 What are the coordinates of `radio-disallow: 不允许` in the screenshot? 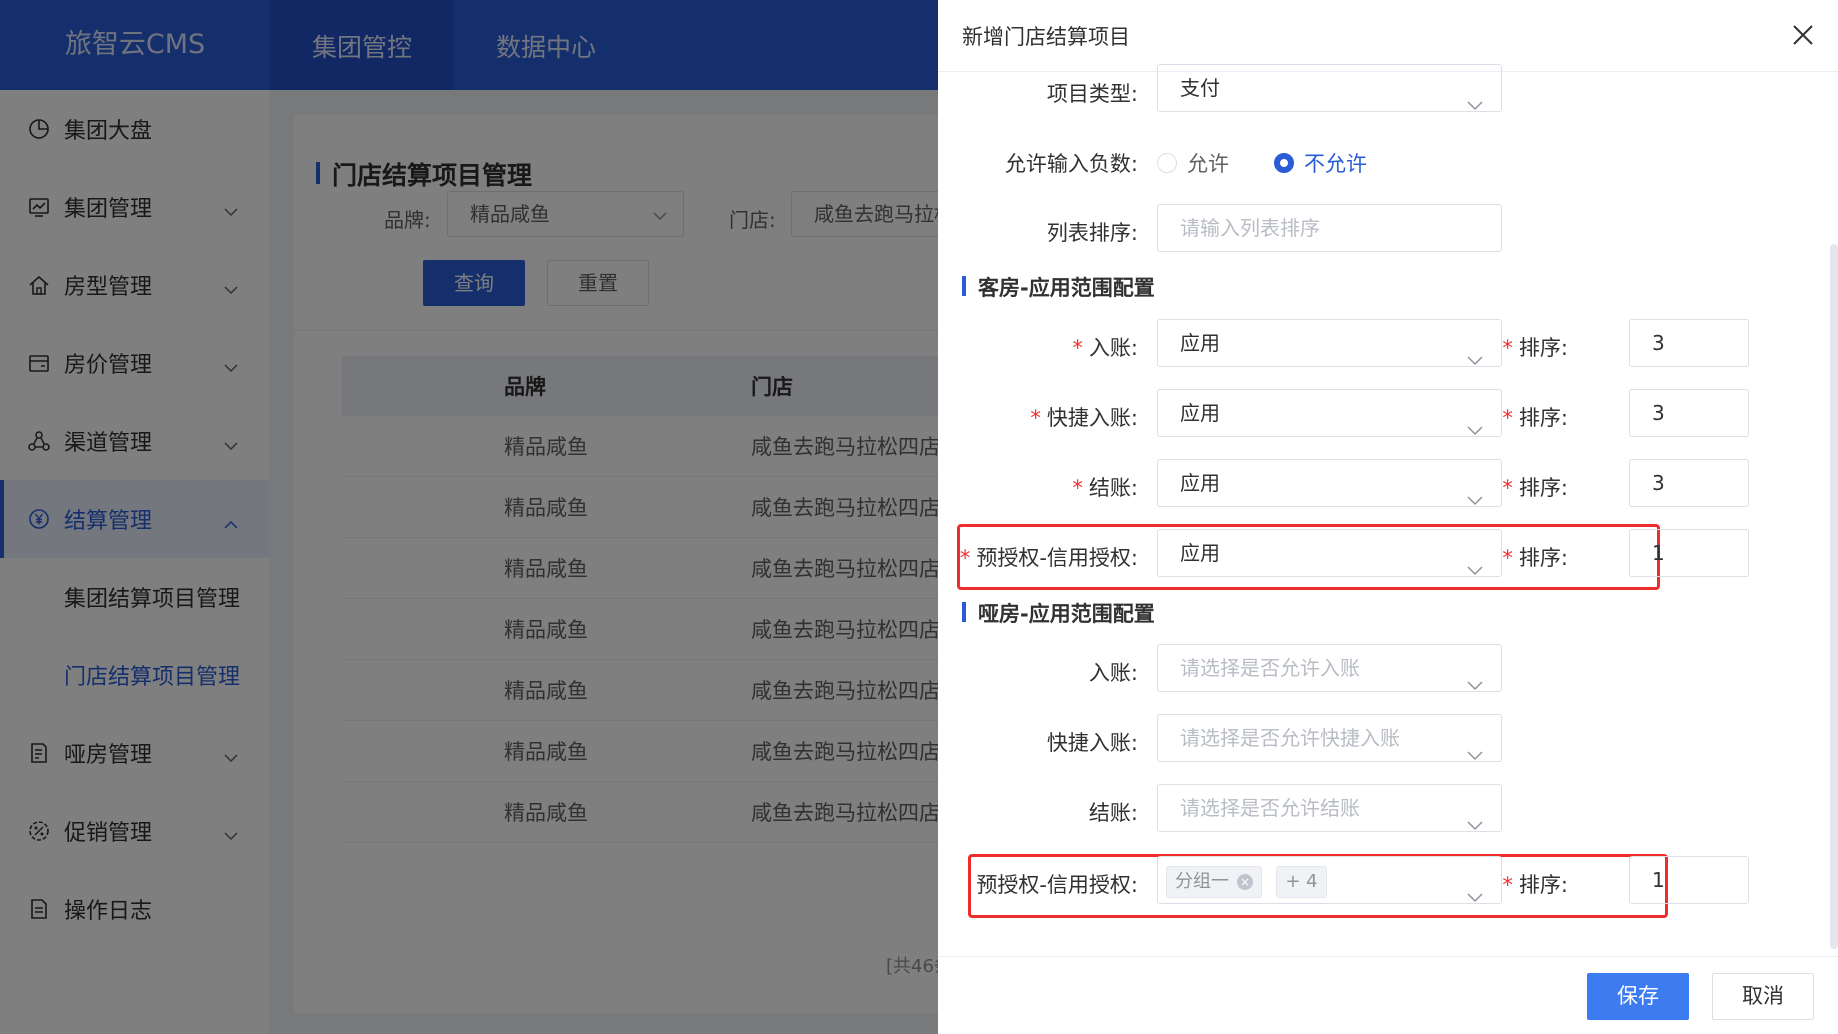 It's located at (1320, 163).